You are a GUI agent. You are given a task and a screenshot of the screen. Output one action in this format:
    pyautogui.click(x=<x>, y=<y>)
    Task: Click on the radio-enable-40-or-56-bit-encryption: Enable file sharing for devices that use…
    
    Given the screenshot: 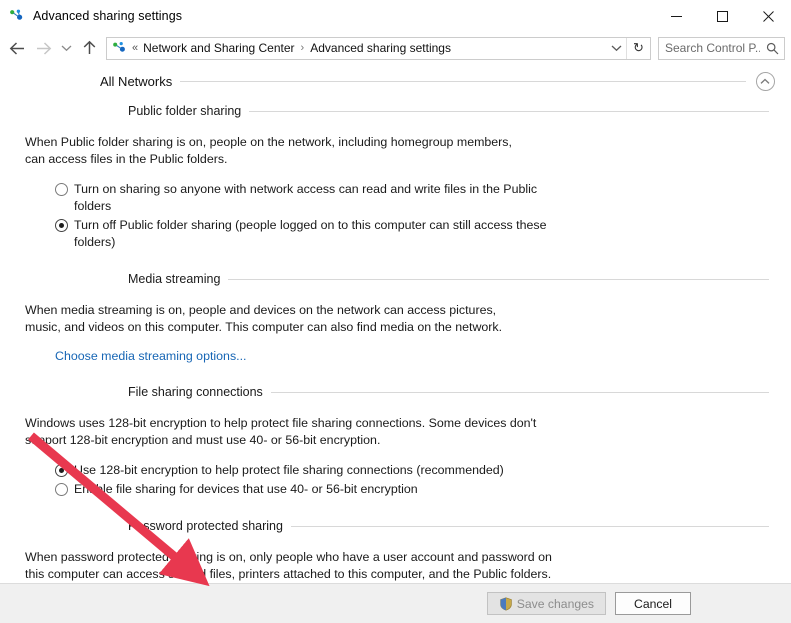 What is the action you would take?
    pyautogui.click(x=423, y=489)
    